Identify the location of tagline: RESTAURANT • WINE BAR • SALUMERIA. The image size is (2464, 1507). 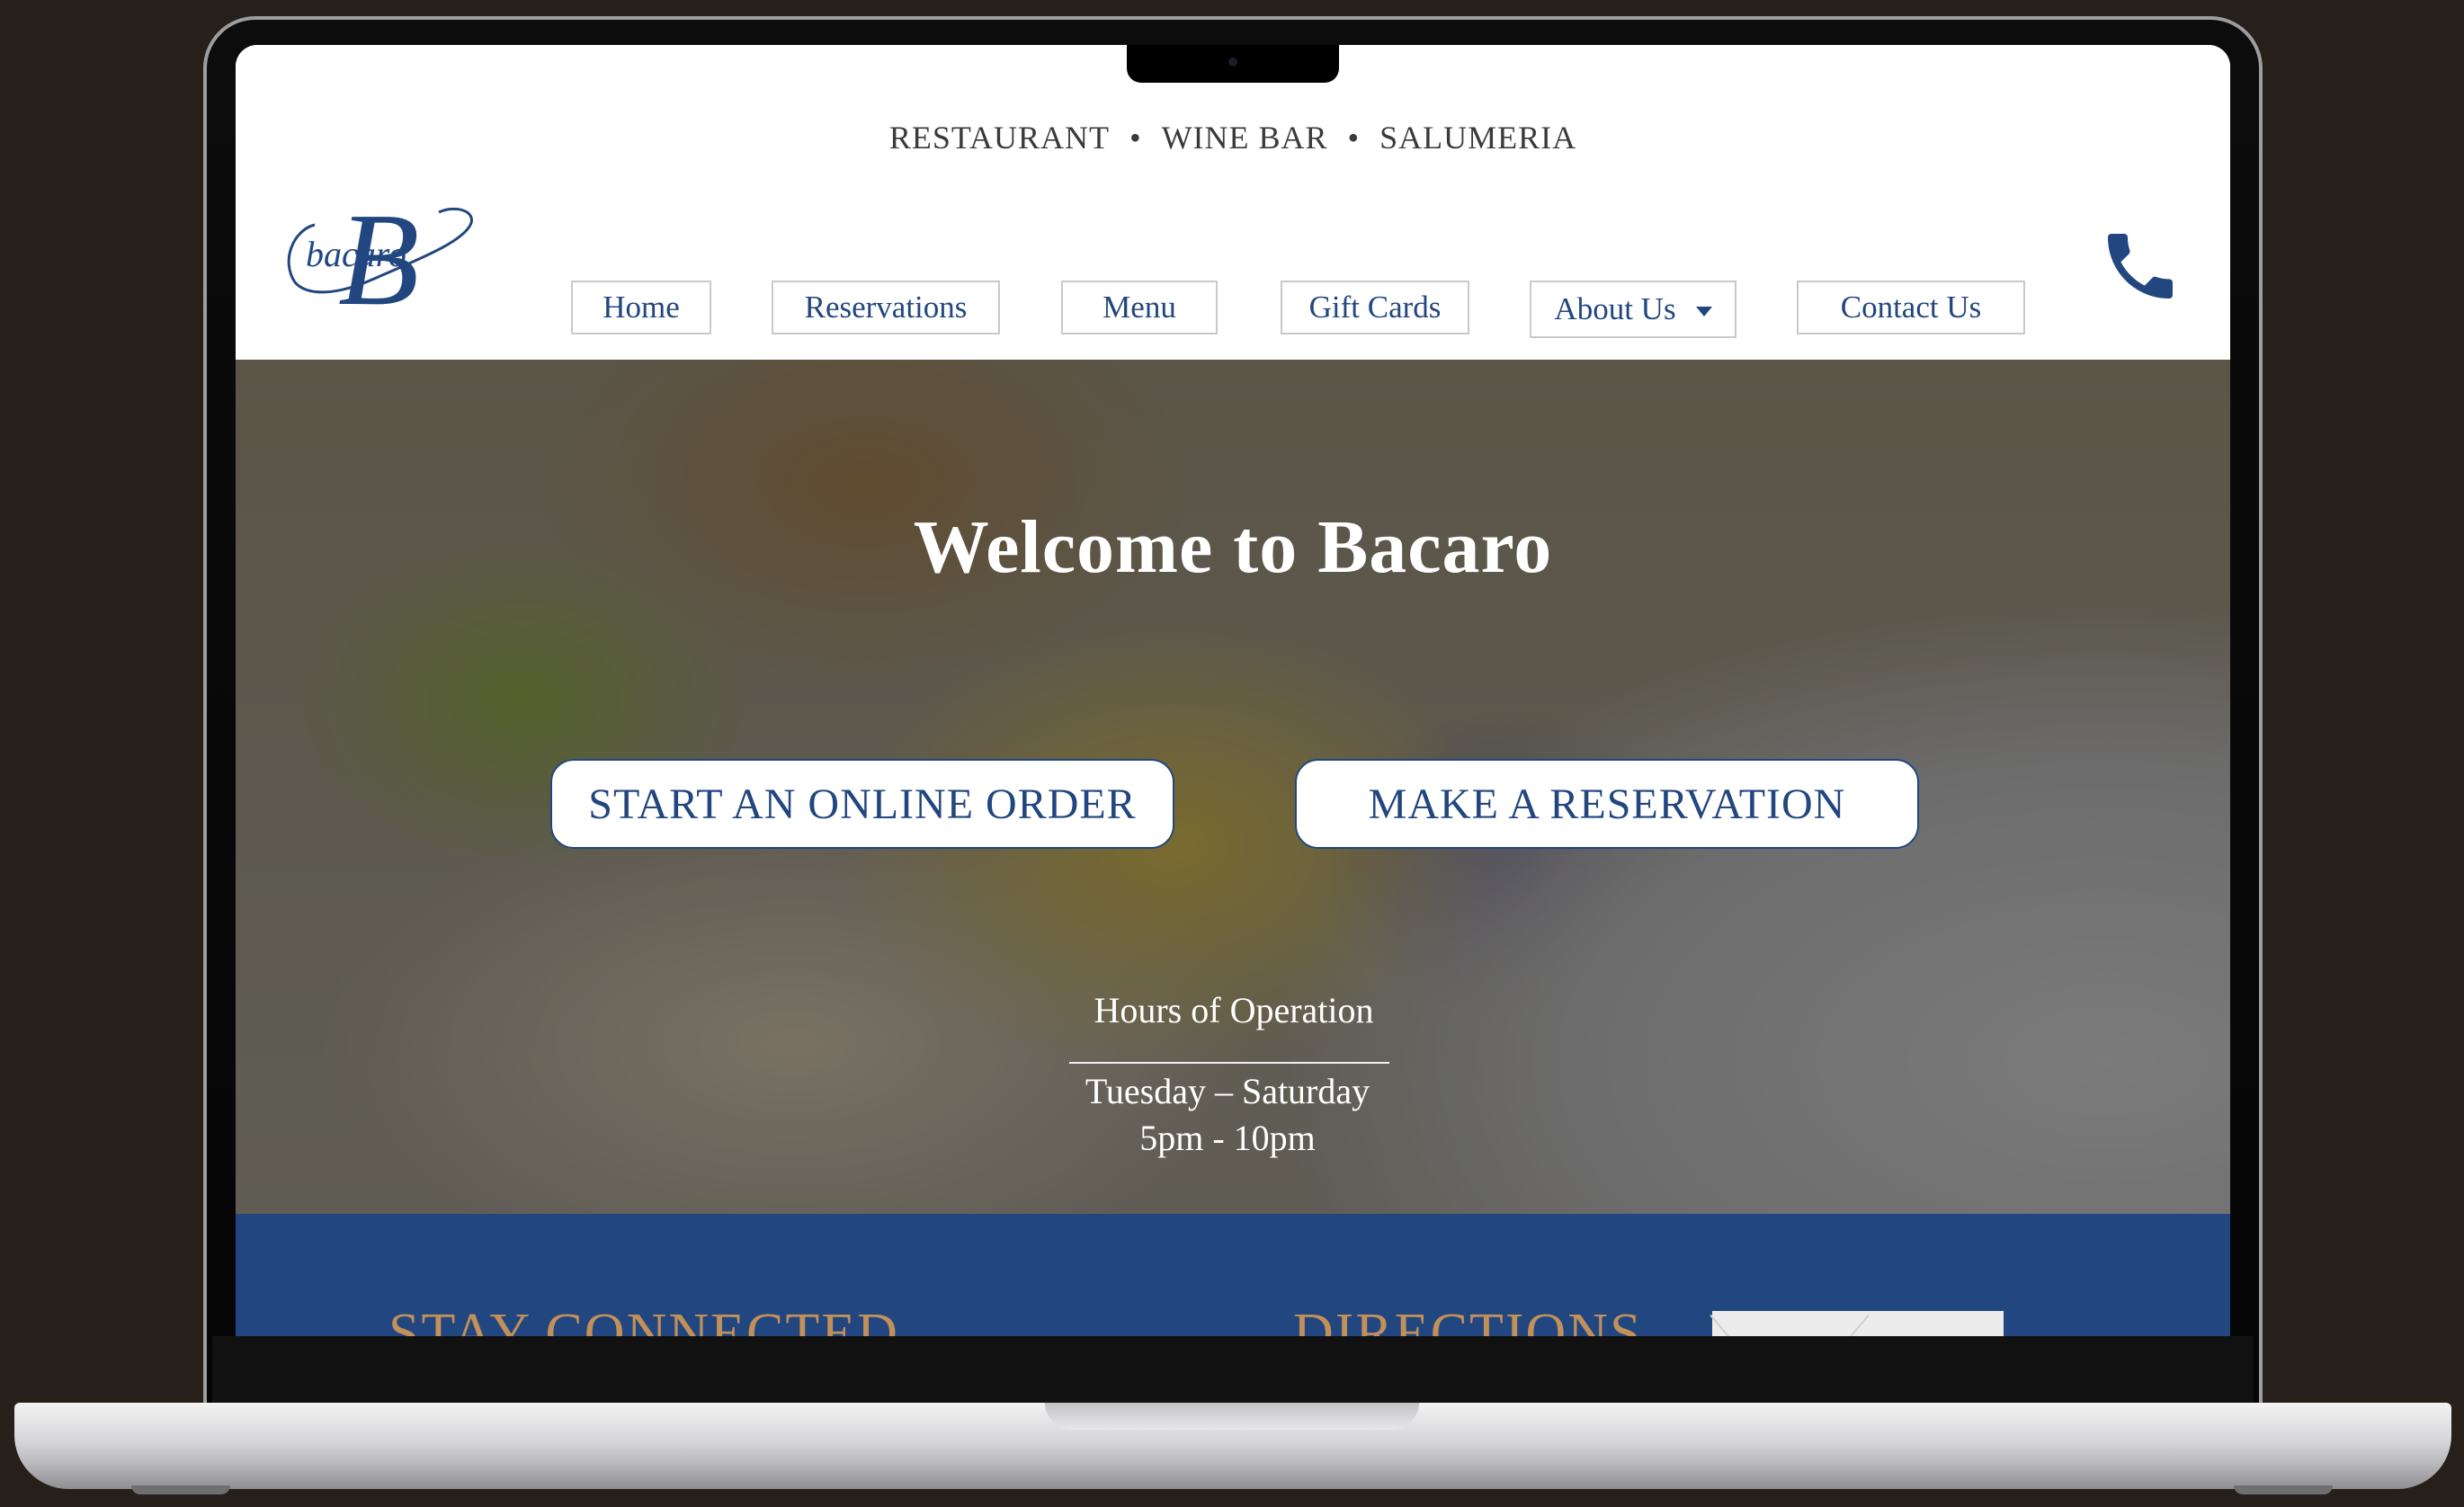
(1233, 137).